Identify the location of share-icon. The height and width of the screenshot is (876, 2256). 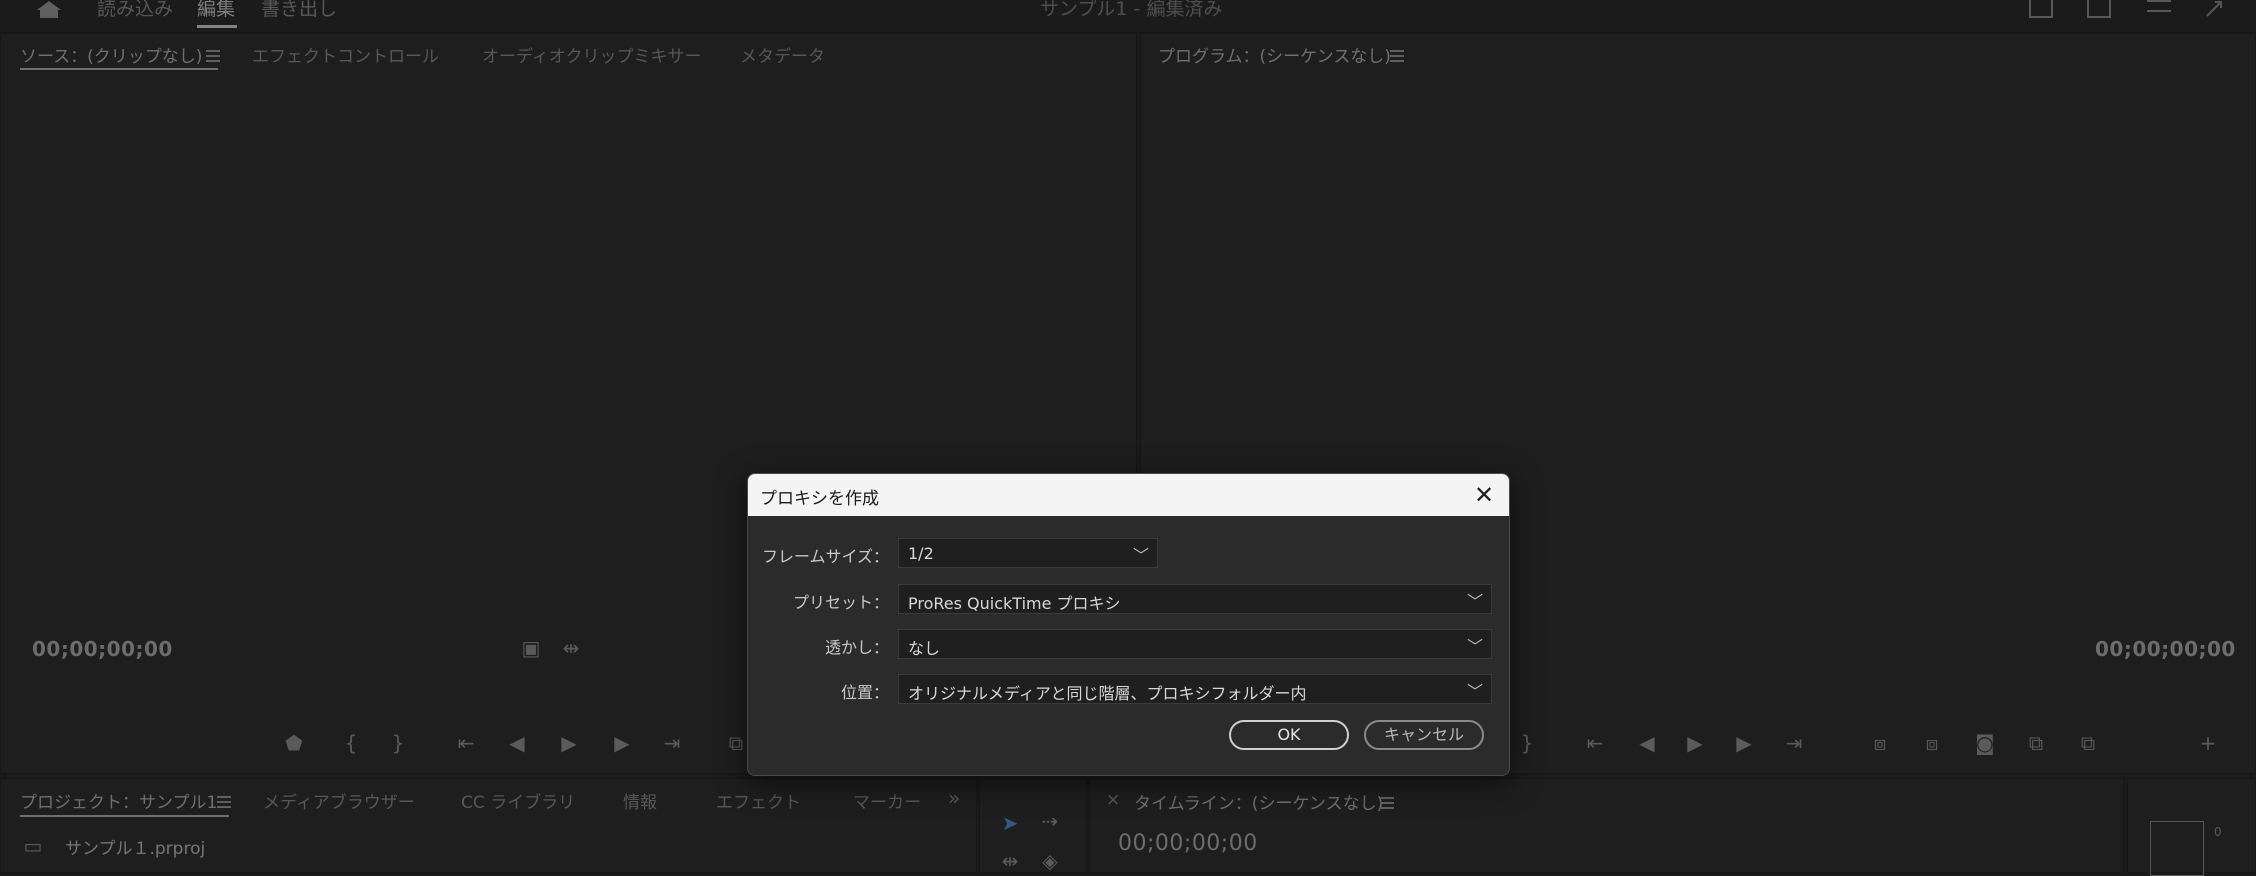
(2099, 9).